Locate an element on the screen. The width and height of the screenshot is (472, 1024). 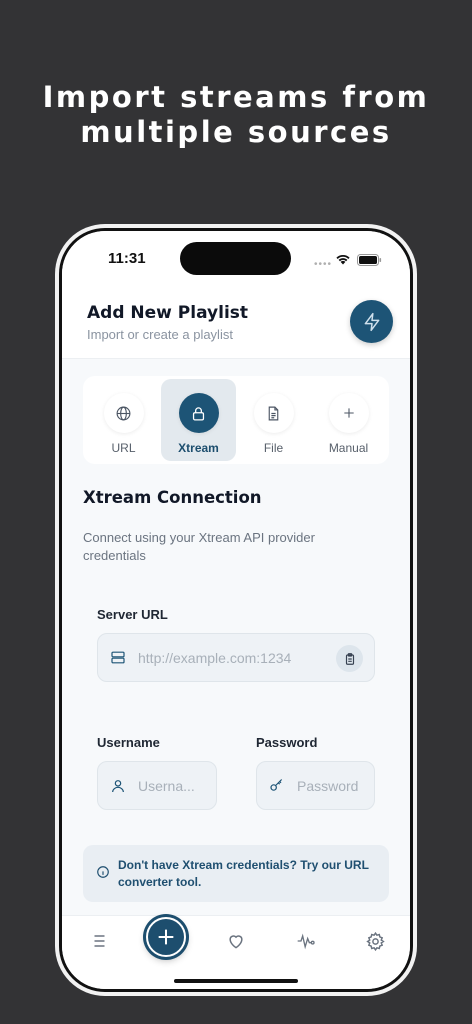
add-playlist-button is located at coordinates (166, 937).